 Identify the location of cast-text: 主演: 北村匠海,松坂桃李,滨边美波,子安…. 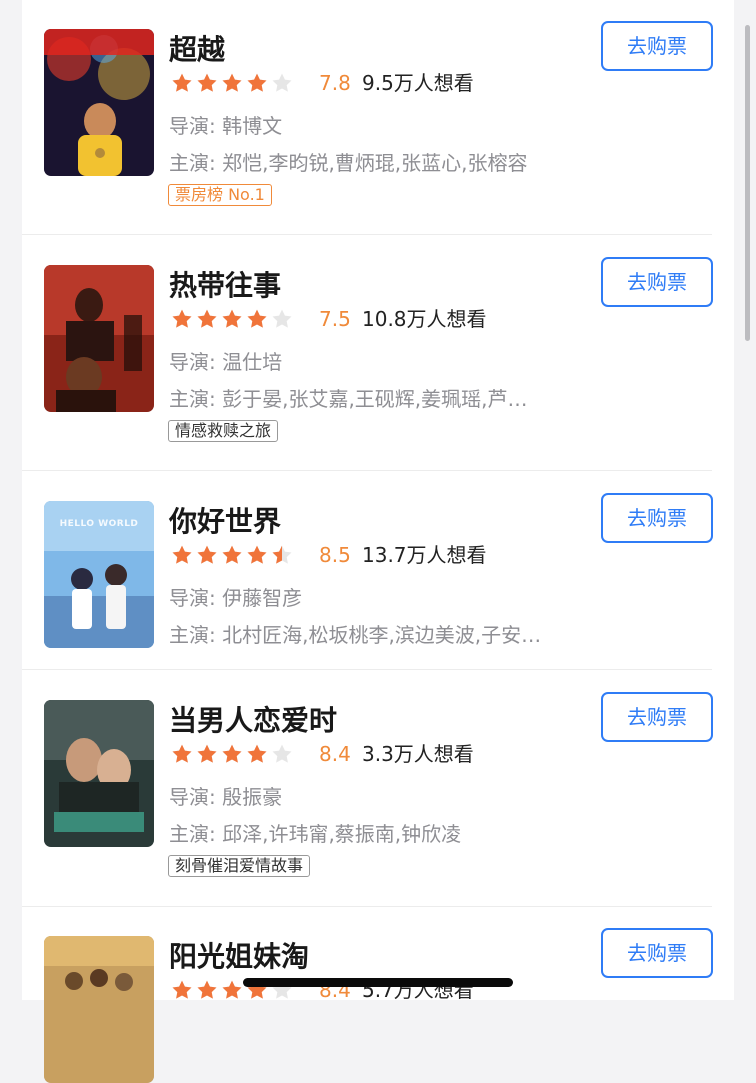
(355, 635).